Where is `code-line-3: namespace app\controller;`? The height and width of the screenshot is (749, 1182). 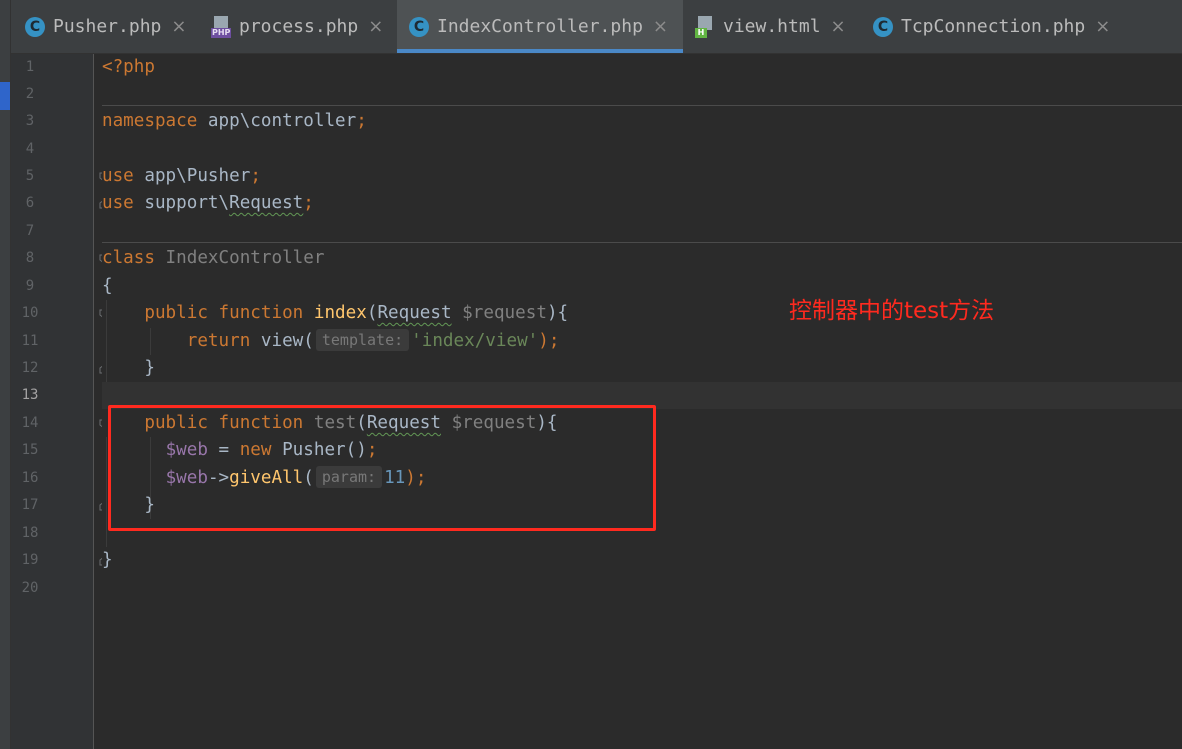 code-line-3: namespace app\controller; is located at coordinates (234, 121).